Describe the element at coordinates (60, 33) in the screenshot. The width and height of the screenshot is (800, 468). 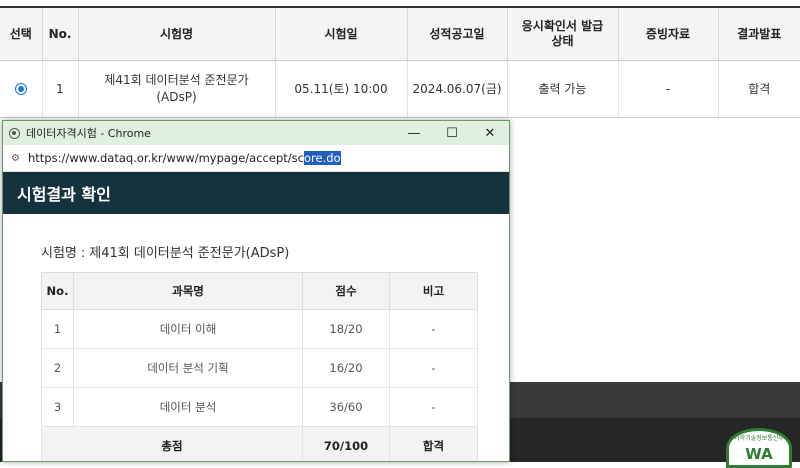
I see `col-header-no: No.` at that location.